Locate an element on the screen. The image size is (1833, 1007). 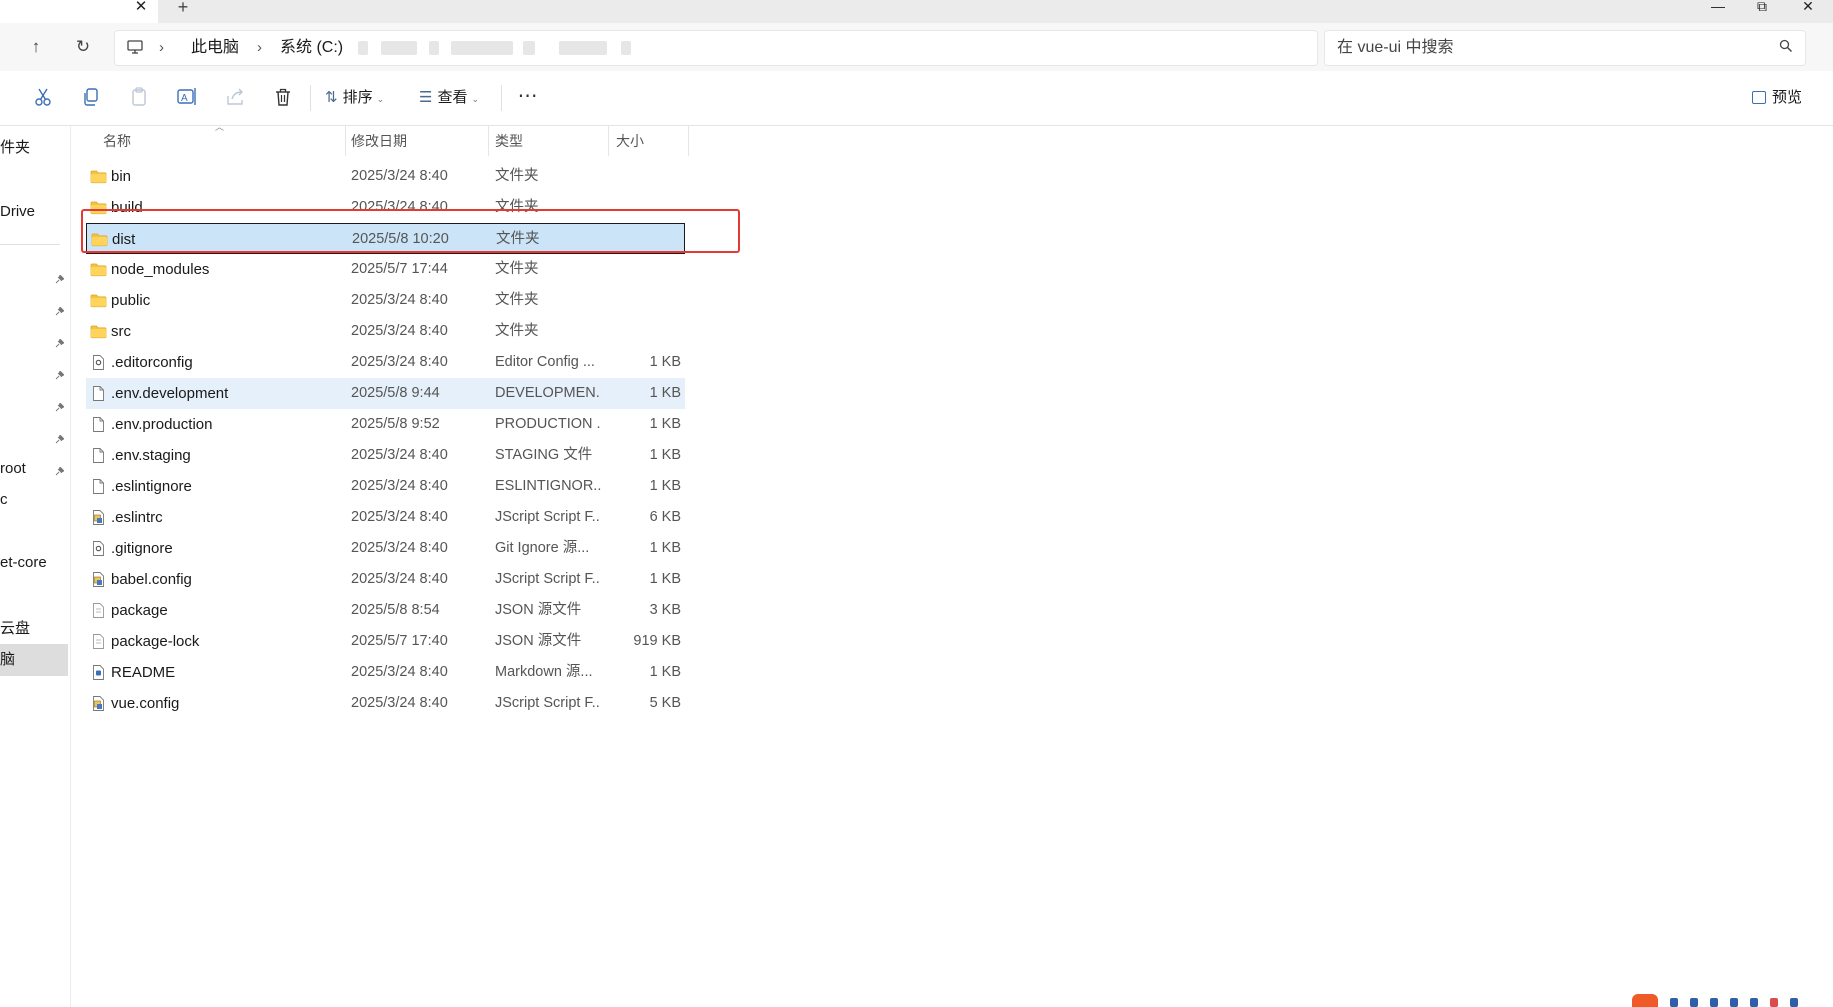
search-input is located at coordinates (1547, 48).